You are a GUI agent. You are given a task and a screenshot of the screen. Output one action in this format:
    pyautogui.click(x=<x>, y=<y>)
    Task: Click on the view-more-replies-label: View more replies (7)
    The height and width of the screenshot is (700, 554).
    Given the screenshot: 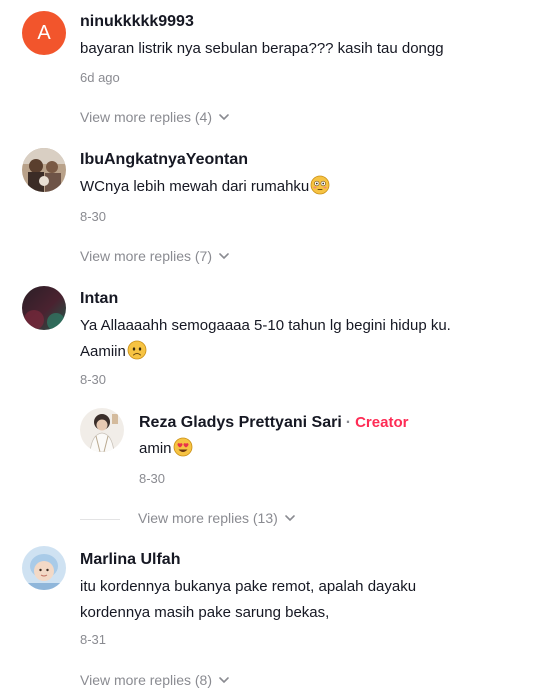 What is the action you would take?
    pyautogui.click(x=146, y=256)
    